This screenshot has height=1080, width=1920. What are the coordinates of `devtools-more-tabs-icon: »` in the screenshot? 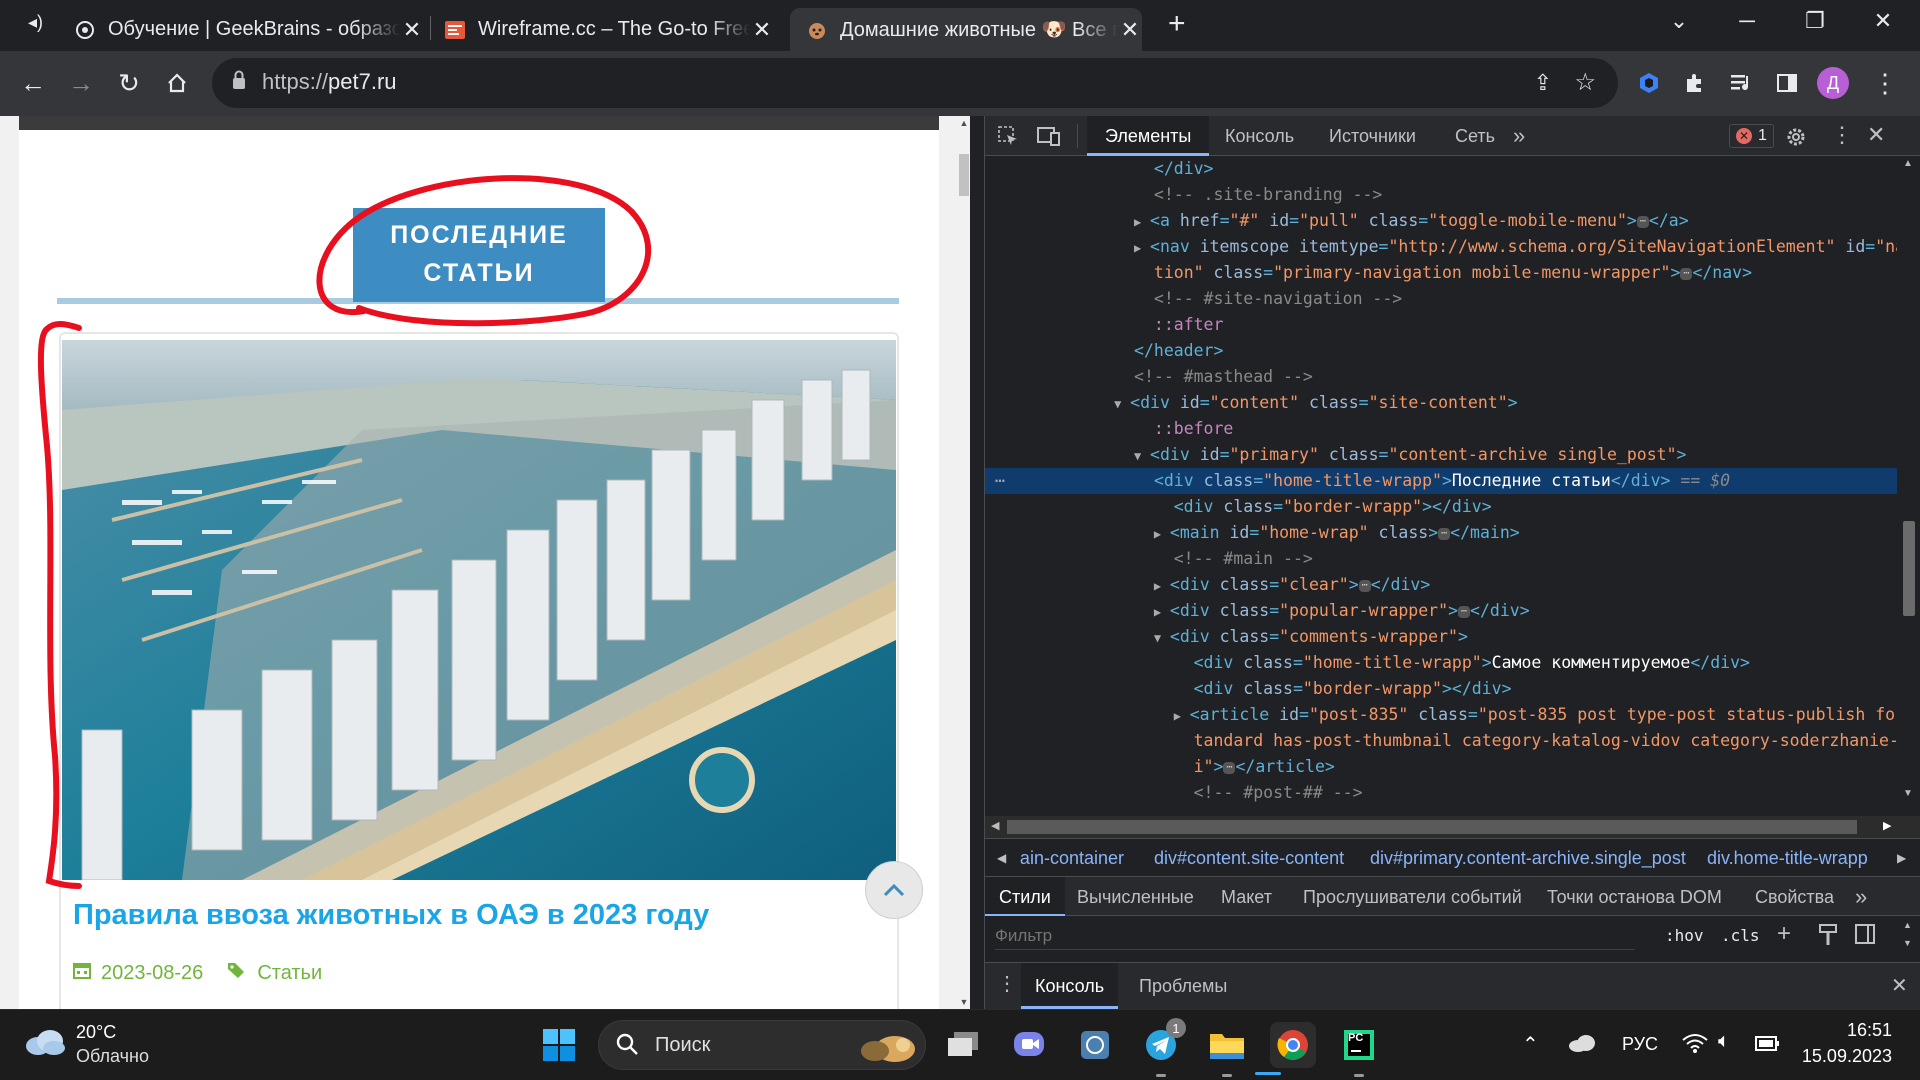 It's located at (1519, 136).